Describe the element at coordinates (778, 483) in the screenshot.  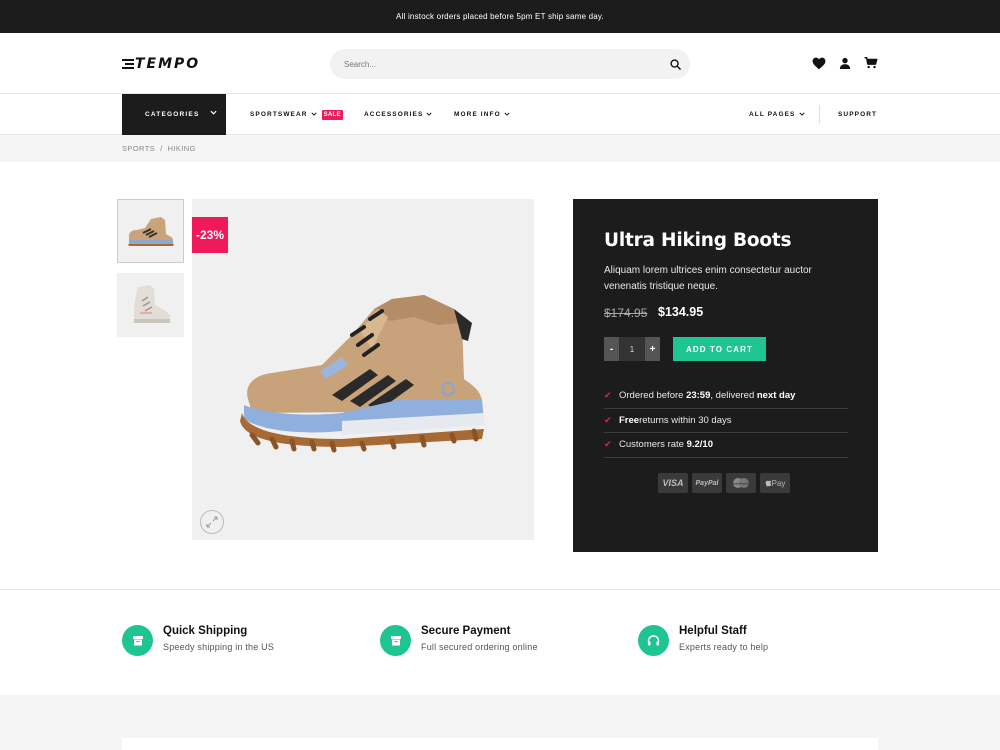
I see `apple-pay-label: Pay` at that location.